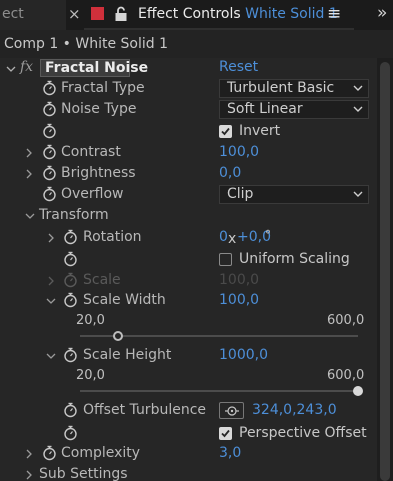 This screenshot has width=393, height=481. Describe the element at coordinates (225, 259) in the screenshot. I see `uniform-scaling-checkbox` at that location.